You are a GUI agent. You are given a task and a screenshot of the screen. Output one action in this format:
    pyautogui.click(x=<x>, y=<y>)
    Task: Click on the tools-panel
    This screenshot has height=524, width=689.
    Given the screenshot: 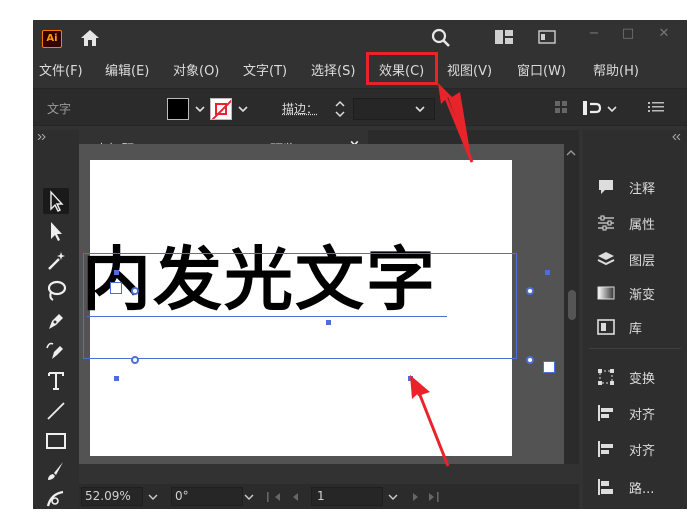 What is the action you would take?
    pyautogui.click(x=56, y=319)
    